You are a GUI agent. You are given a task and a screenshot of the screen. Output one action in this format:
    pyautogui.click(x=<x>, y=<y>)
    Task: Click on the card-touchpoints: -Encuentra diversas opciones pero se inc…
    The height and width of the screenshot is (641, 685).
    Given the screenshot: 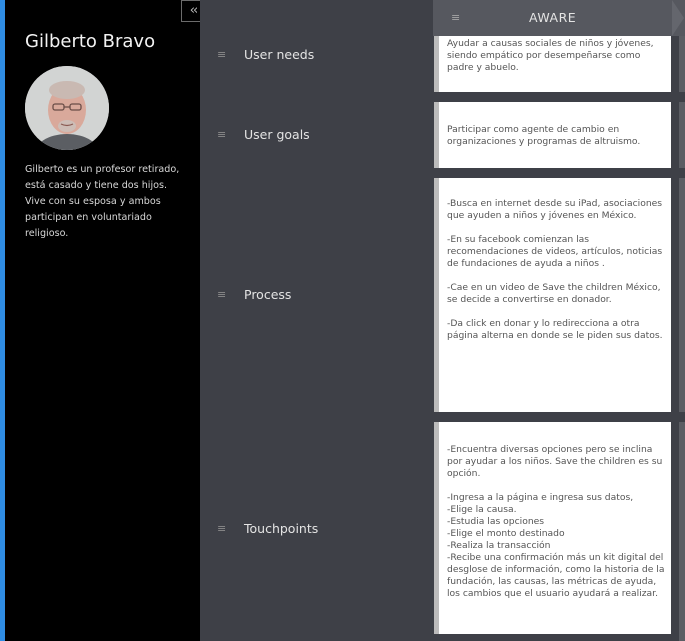 What is the action you would take?
    pyautogui.click(x=552, y=528)
    